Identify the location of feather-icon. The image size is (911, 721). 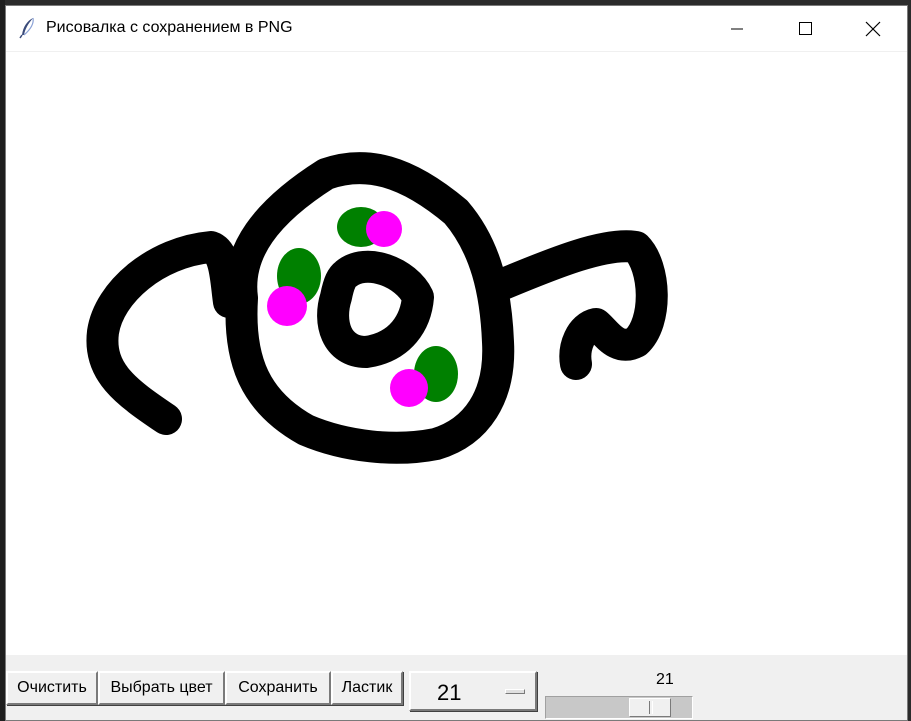
(26, 28).